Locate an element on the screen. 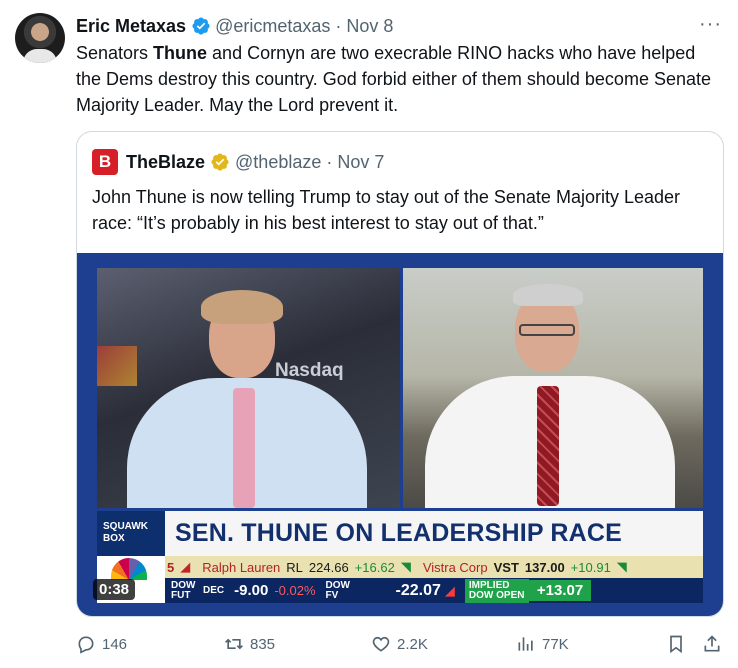 The height and width of the screenshot is (668, 738). video-right-panel is located at coordinates (553, 388).